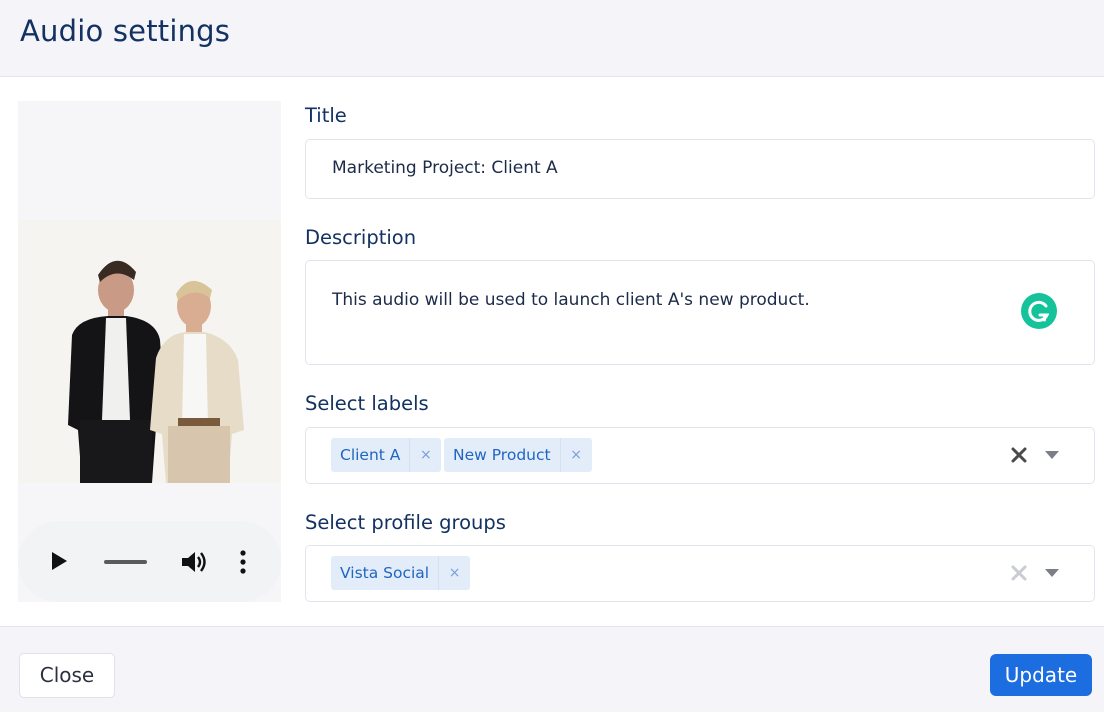 This screenshot has height=712, width=1104. Describe the element at coordinates (405, 522) in the screenshot. I see `profile-groups-label: Select profile groups` at that location.